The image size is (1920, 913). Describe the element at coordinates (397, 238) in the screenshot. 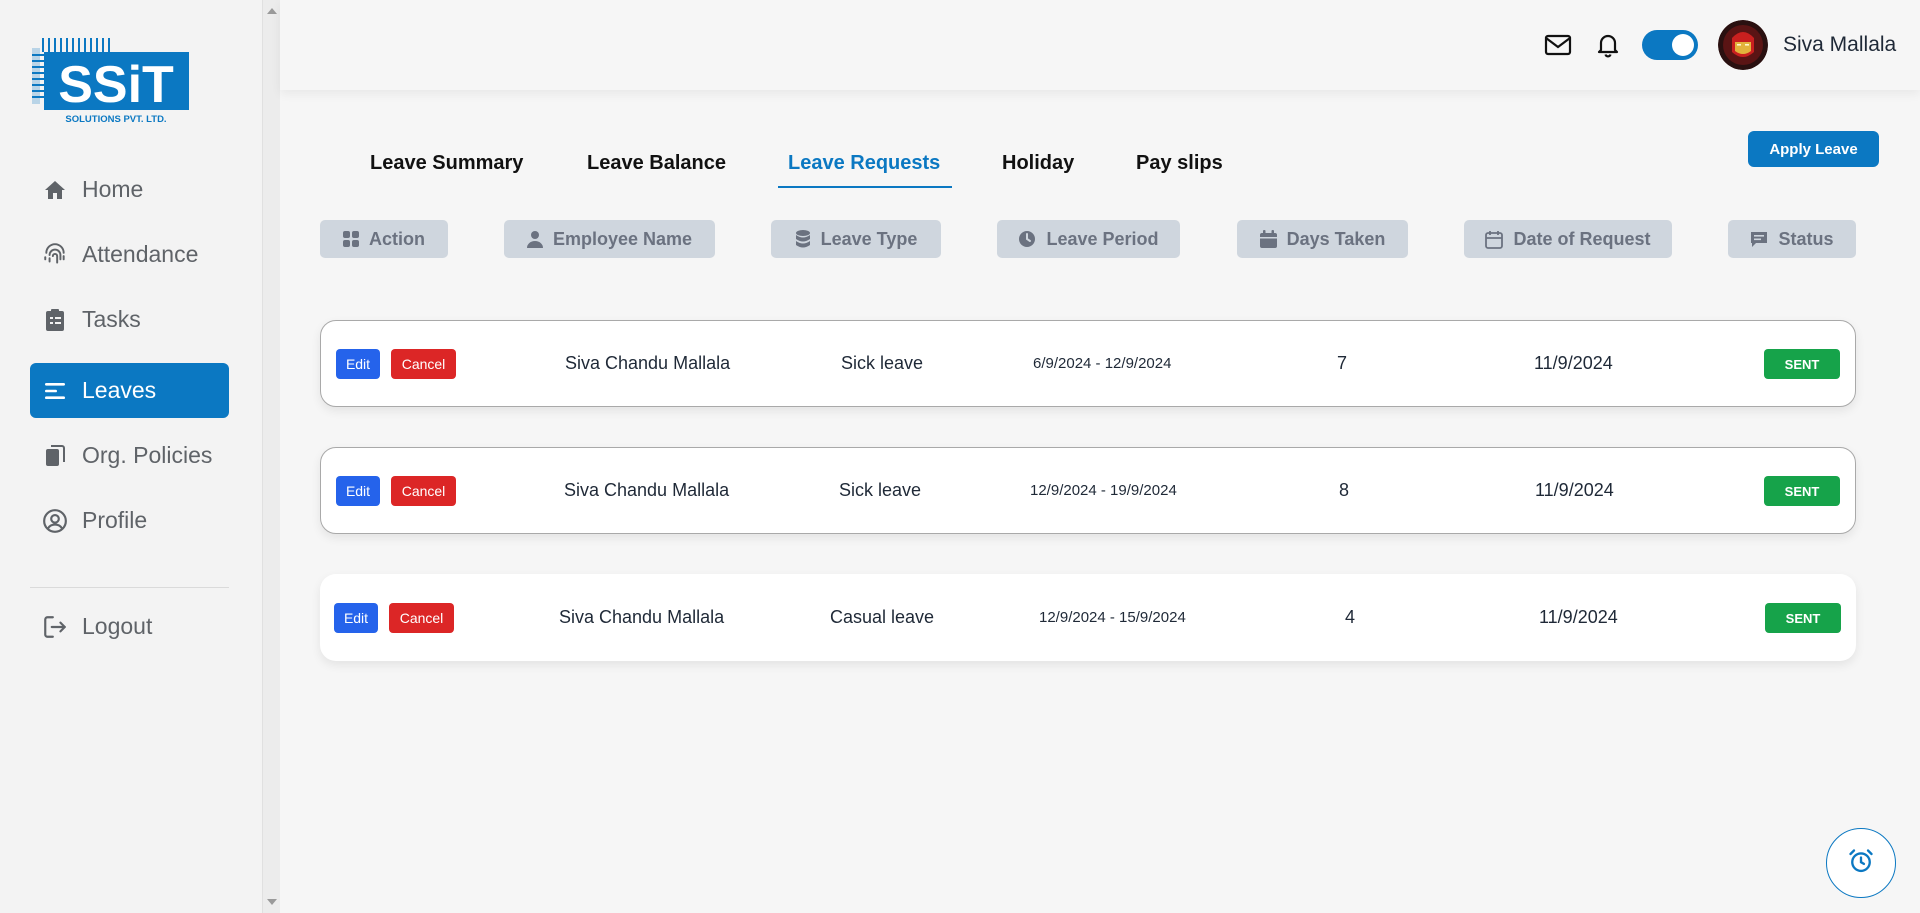

I see `column-header-label: Action` at that location.